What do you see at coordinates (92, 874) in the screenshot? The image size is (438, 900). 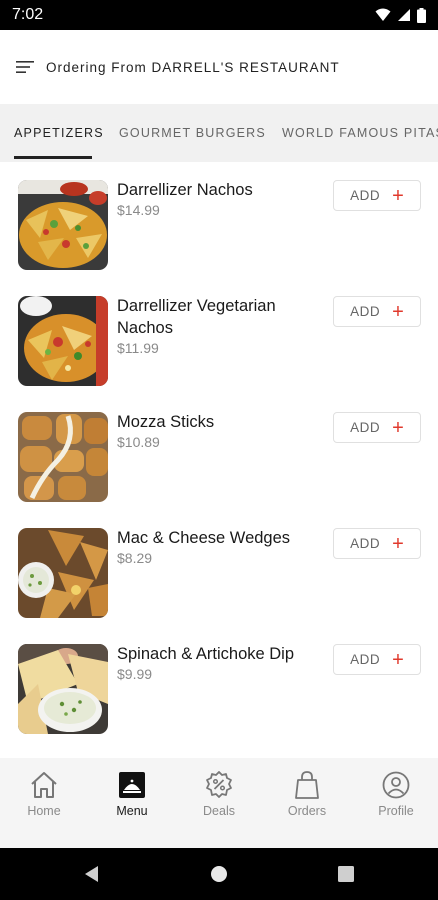 I see `back-icon` at bounding box center [92, 874].